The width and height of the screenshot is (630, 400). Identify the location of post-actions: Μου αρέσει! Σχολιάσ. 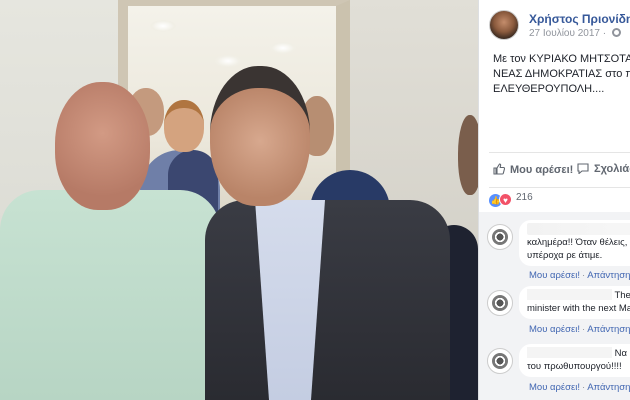
(559, 170).